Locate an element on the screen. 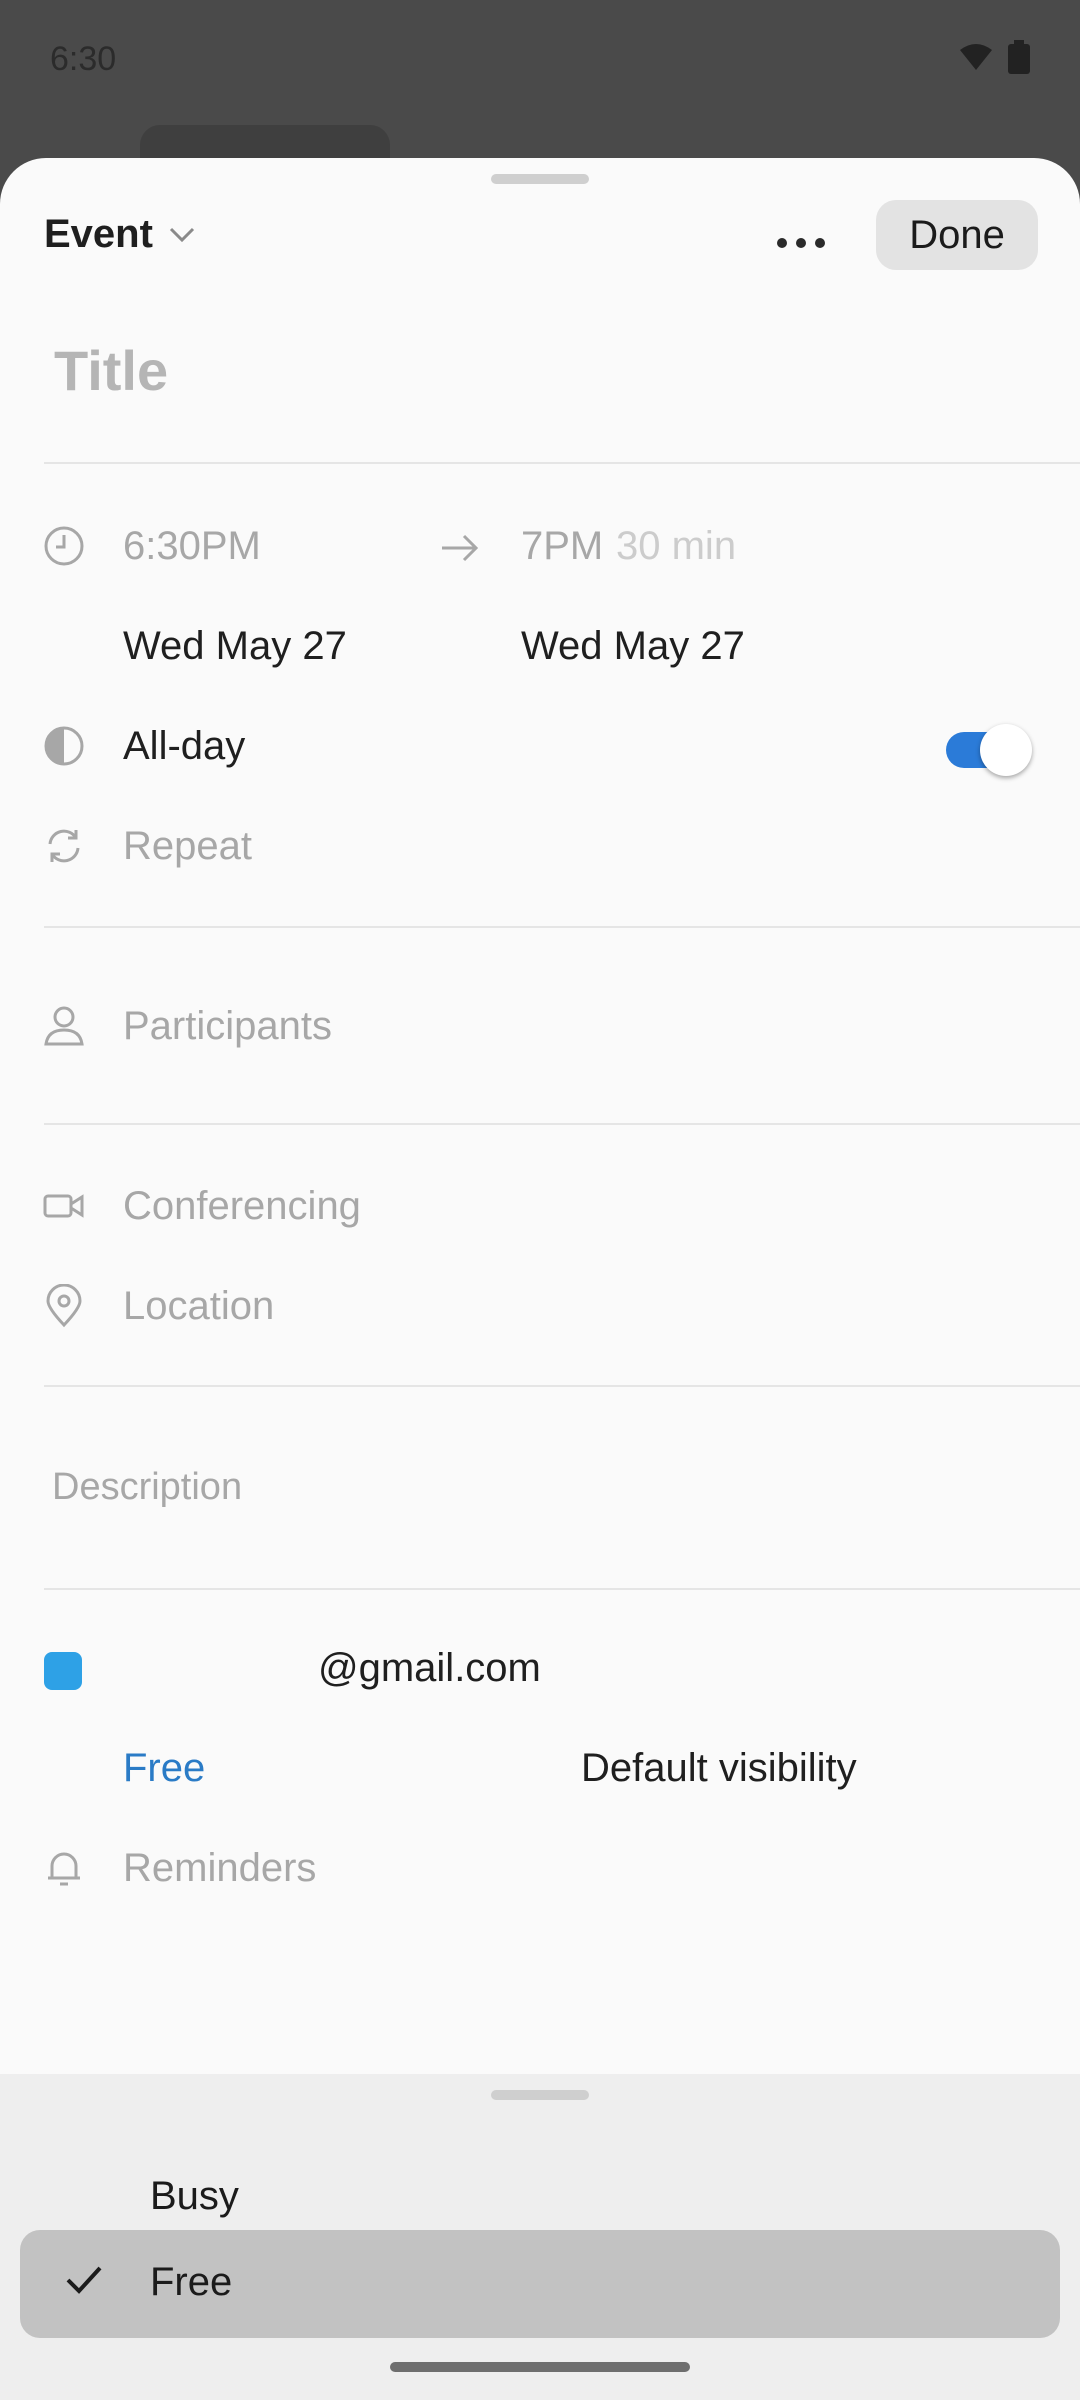  arrow-right-icon is located at coordinates (460, 548).